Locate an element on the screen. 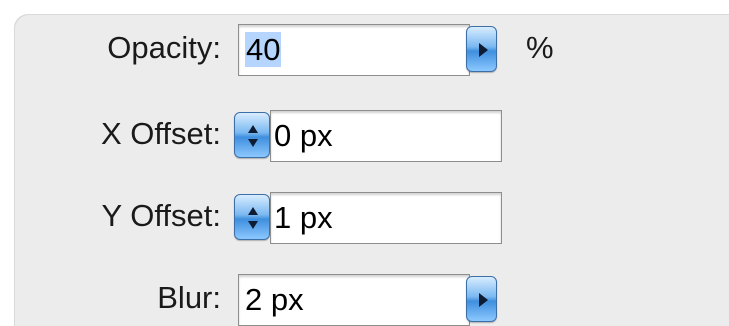 The image size is (729, 326). opacity-dropdown-button is located at coordinates (481, 49).